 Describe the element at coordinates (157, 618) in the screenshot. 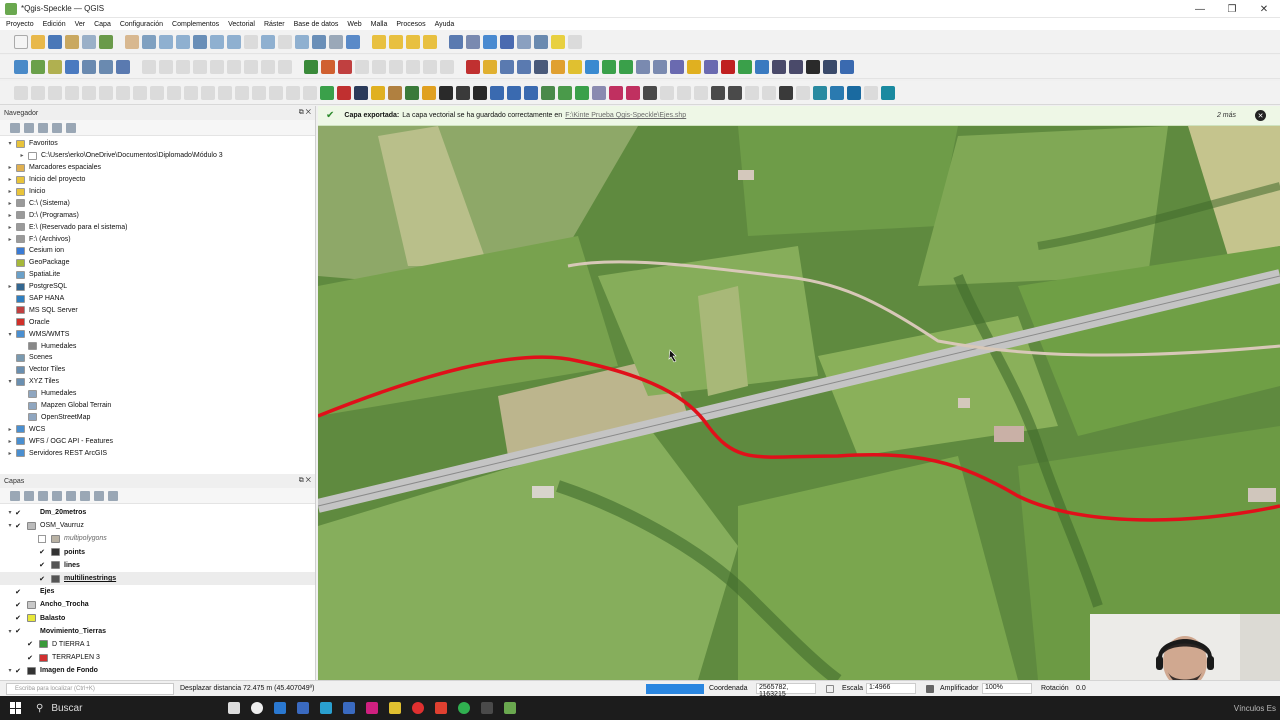

I see `layer-item: ✔ Balasto` at that location.